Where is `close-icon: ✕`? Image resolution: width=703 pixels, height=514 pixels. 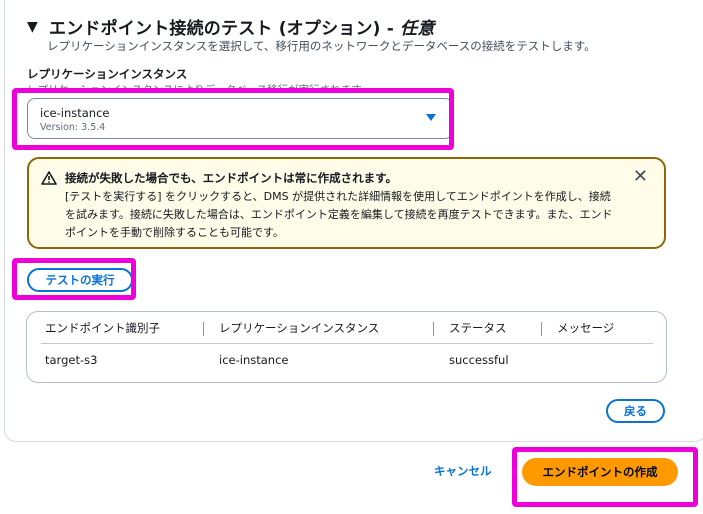 close-icon: ✕ is located at coordinates (640, 177).